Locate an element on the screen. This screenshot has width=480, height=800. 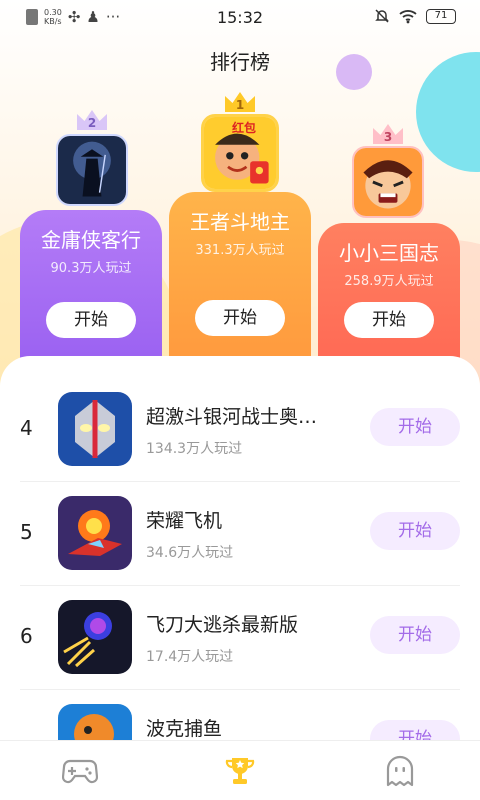
play-count: 34.6万人玩过 is located at coordinates (190, 553).